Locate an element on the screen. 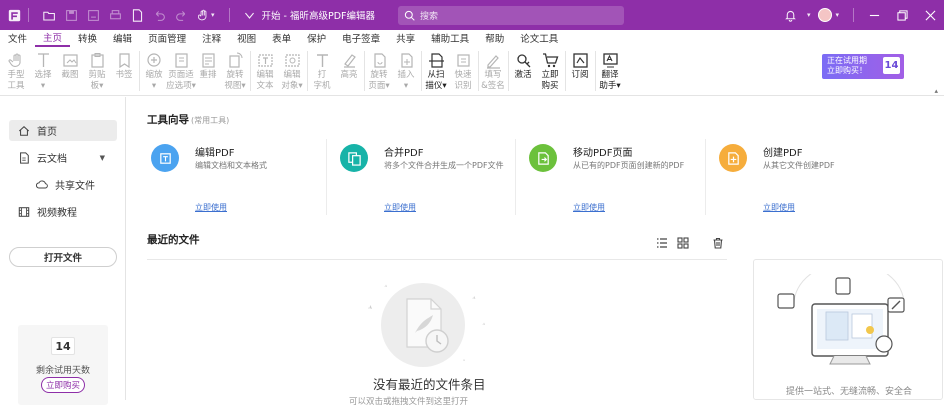 This screenshot has height=407, width=944. ribbon-button: 快速 识别 is located at coordinates (463, 71).